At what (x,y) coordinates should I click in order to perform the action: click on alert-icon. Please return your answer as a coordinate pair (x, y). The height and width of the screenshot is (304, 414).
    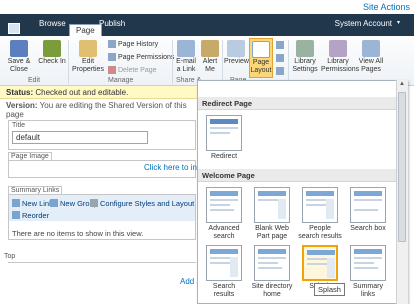
    Looking at the image, I should click on (210, 48).